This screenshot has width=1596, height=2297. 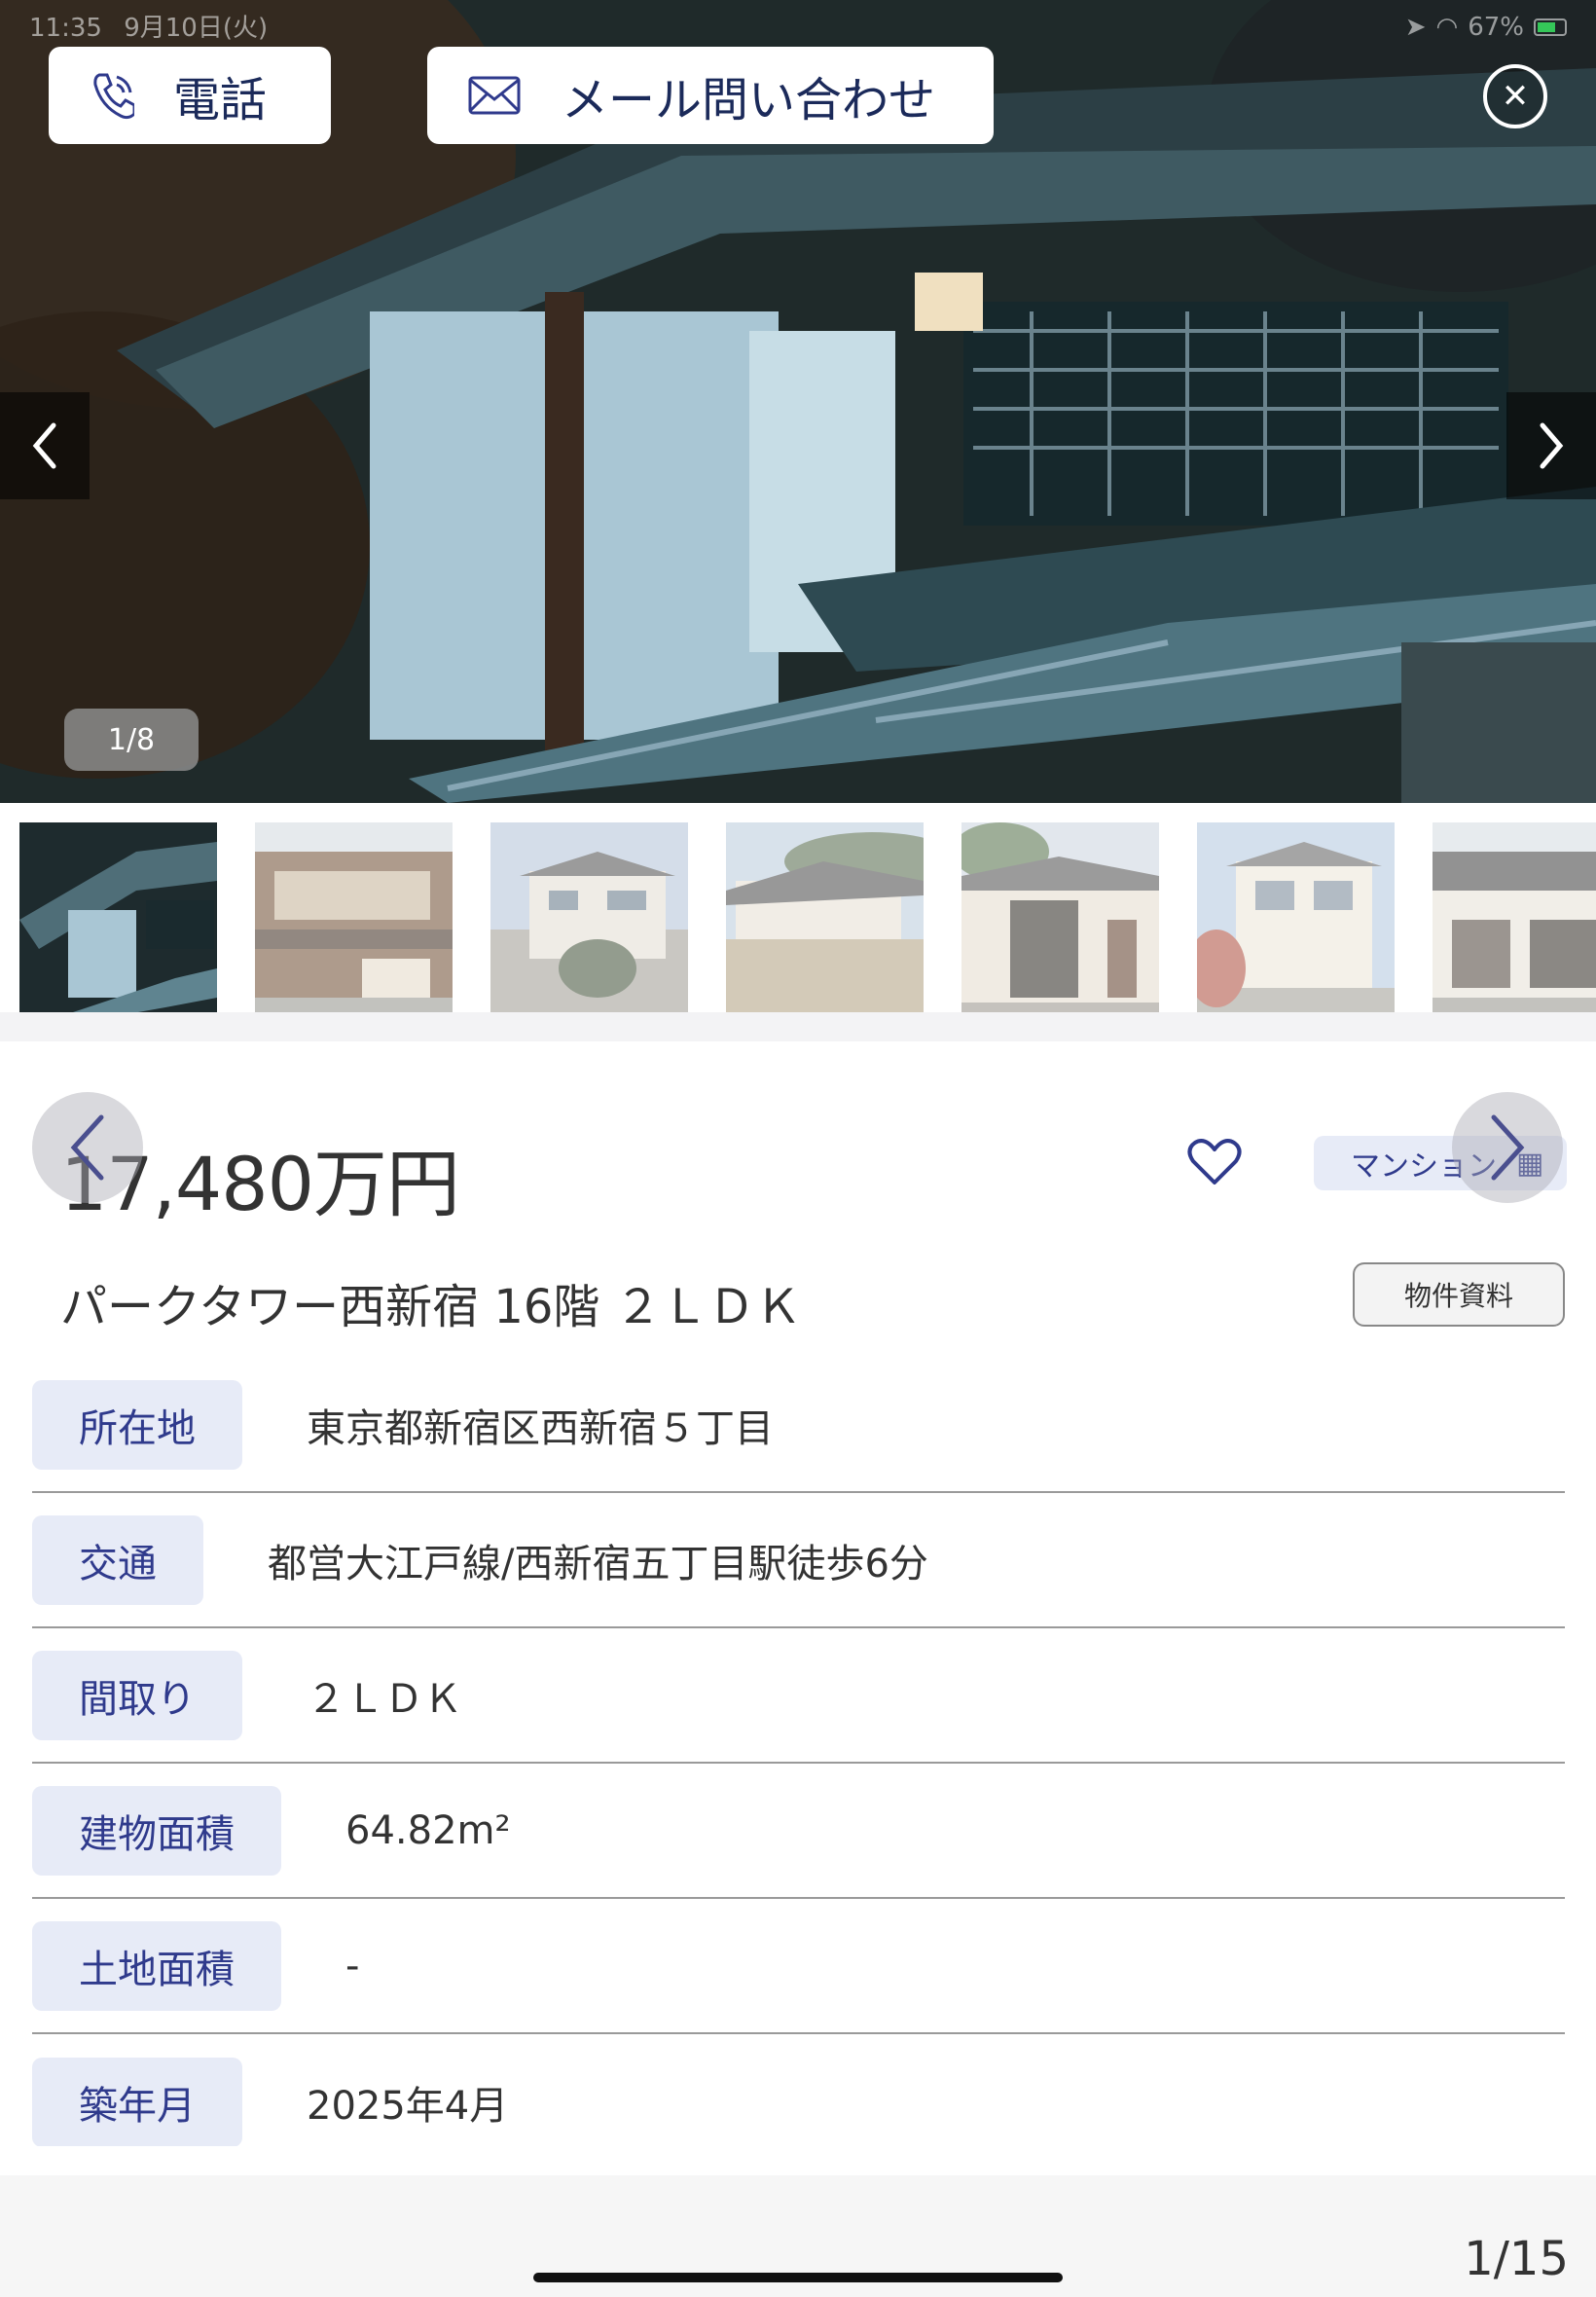 I want to click on photo-counter: 1/8, so click(x=131, y=740).